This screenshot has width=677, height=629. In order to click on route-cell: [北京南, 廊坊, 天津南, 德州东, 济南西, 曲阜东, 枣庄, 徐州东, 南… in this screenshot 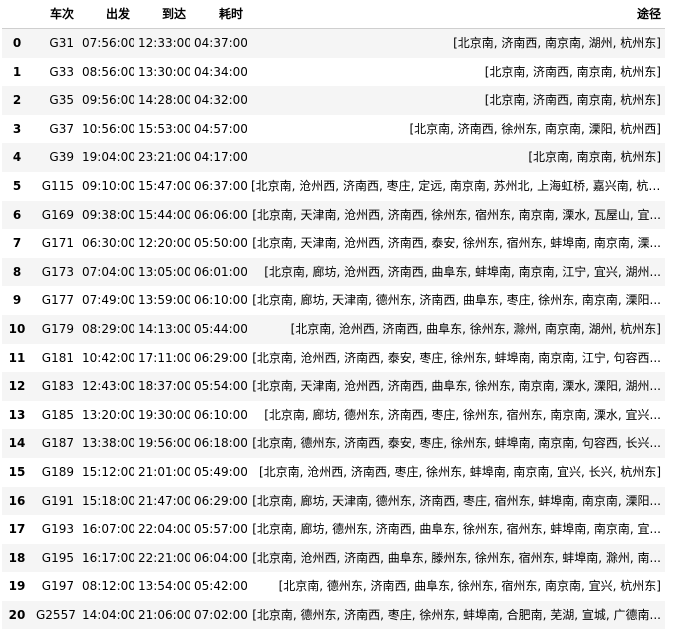, I will do `click(456, 300)`.